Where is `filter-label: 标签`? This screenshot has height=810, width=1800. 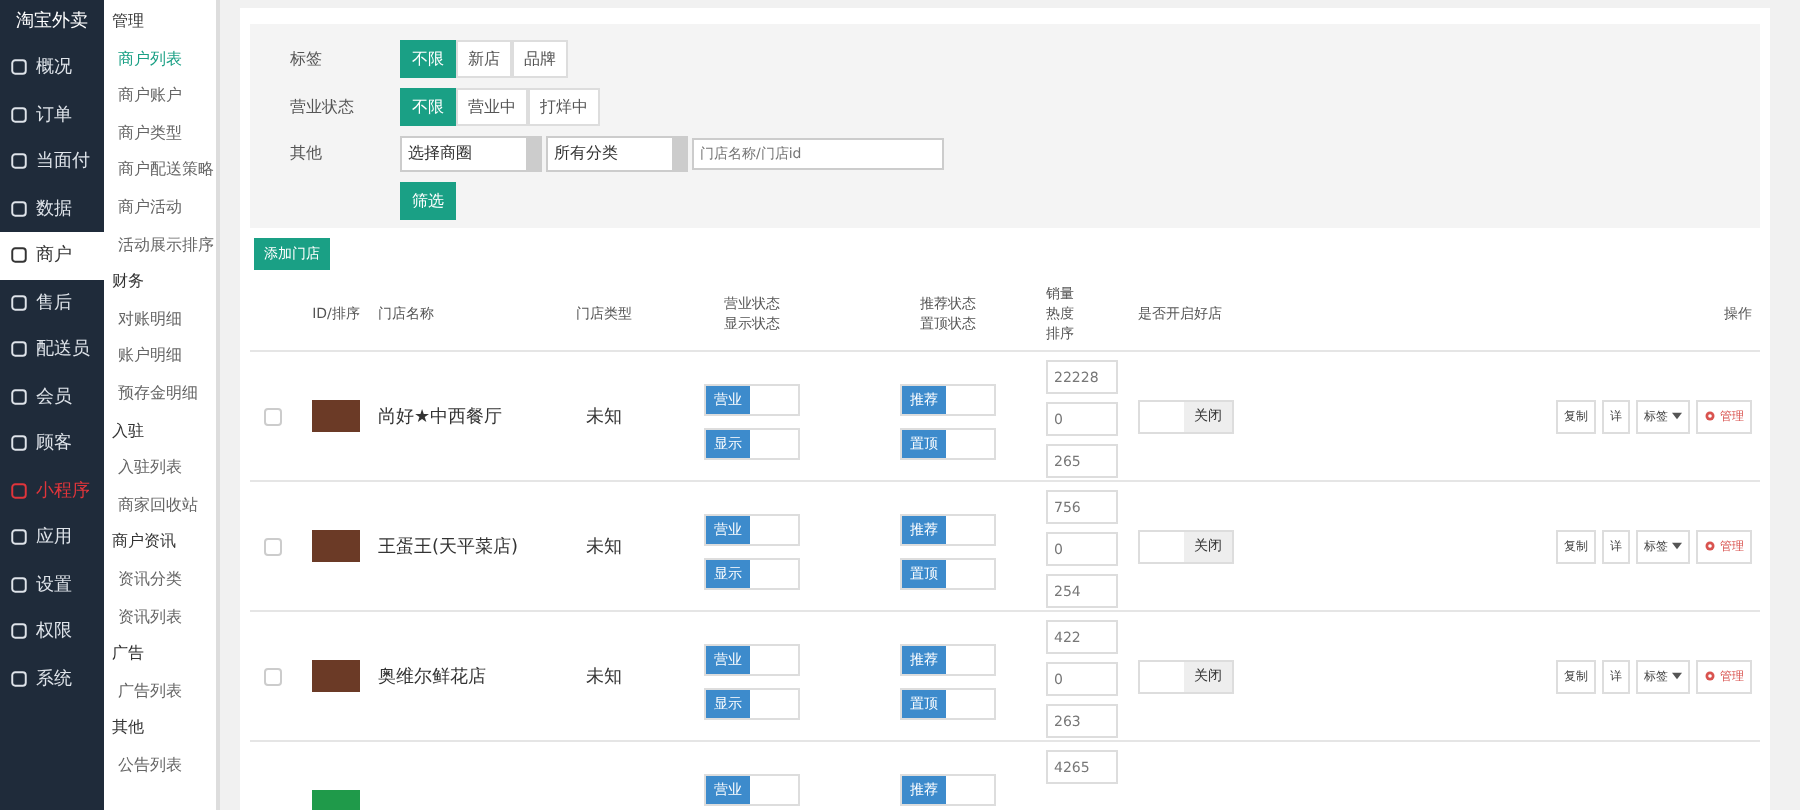 filter-label: 标签 is located at coordinates (307, 59).